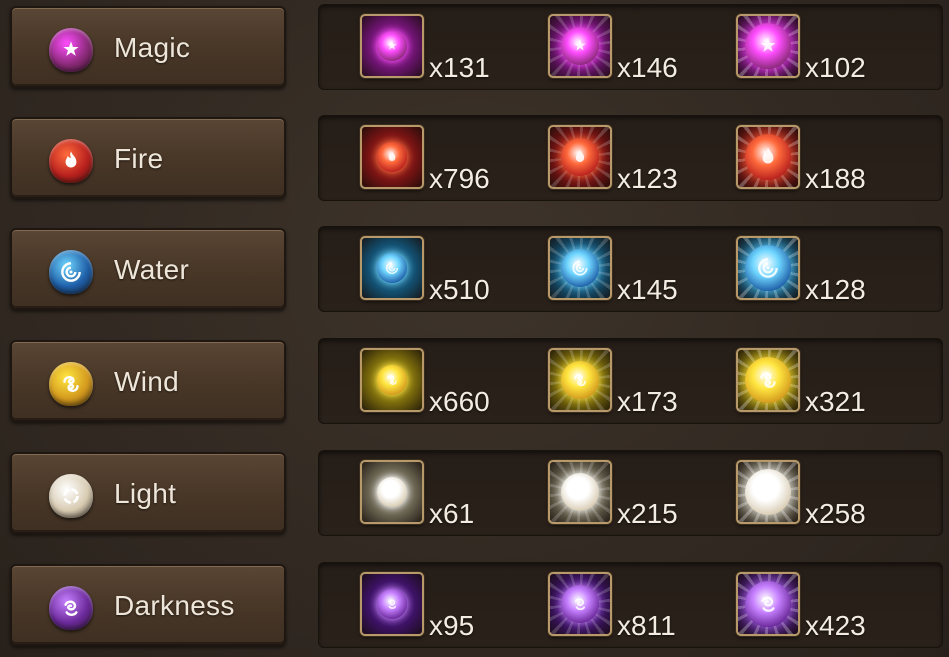  I want to click on light-essence-low-icon, so click(392, 492).